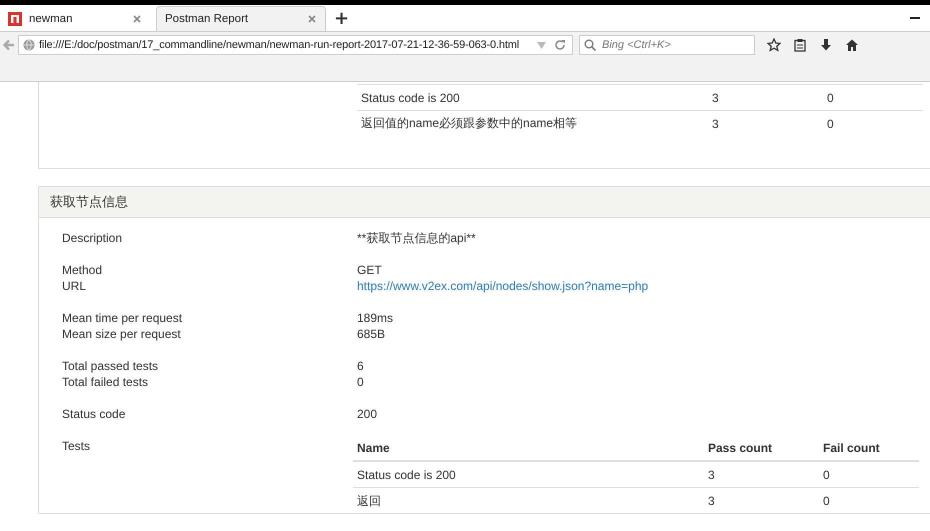 This screenshot has width=930, height=531. What do you see at coordinates (77, 446) in the screenshot?
I see `field-label: Tests` at bounding box center [77, 446].